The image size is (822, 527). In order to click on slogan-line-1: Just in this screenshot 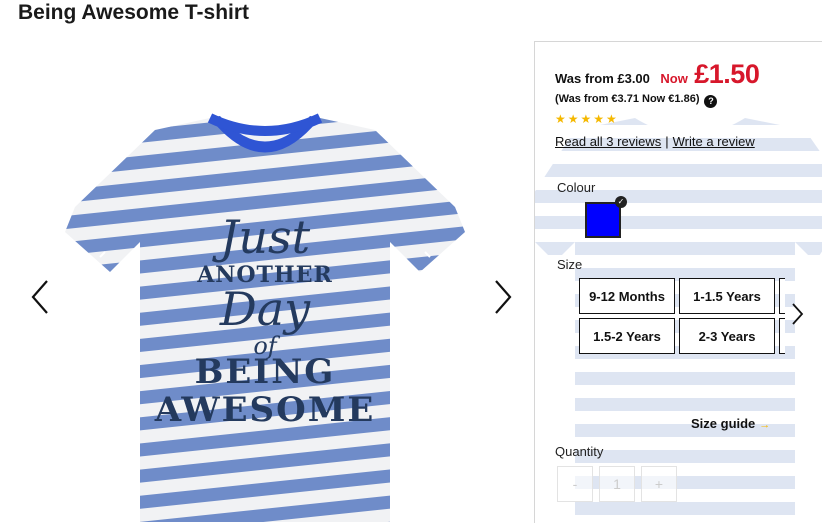, I will do `click(265, 237)`.